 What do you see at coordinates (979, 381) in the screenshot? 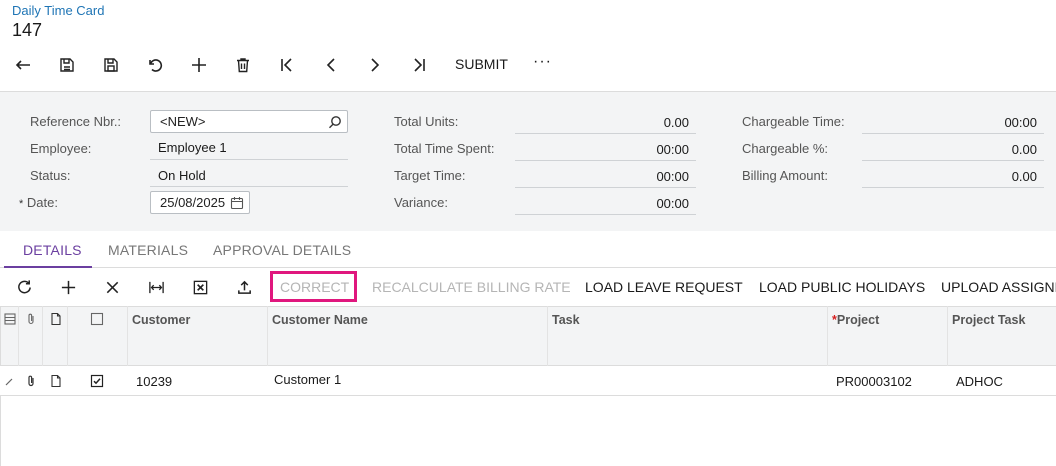
I see `cell-project-task: ADHOC` at bounding box center [979, 381].